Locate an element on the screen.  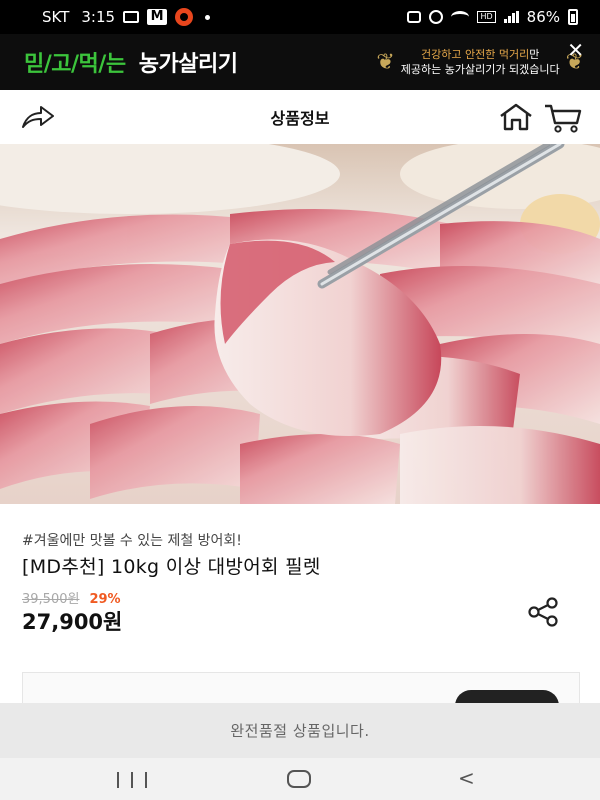
page-title: 상품정보 is located at coordinates (300, 118).